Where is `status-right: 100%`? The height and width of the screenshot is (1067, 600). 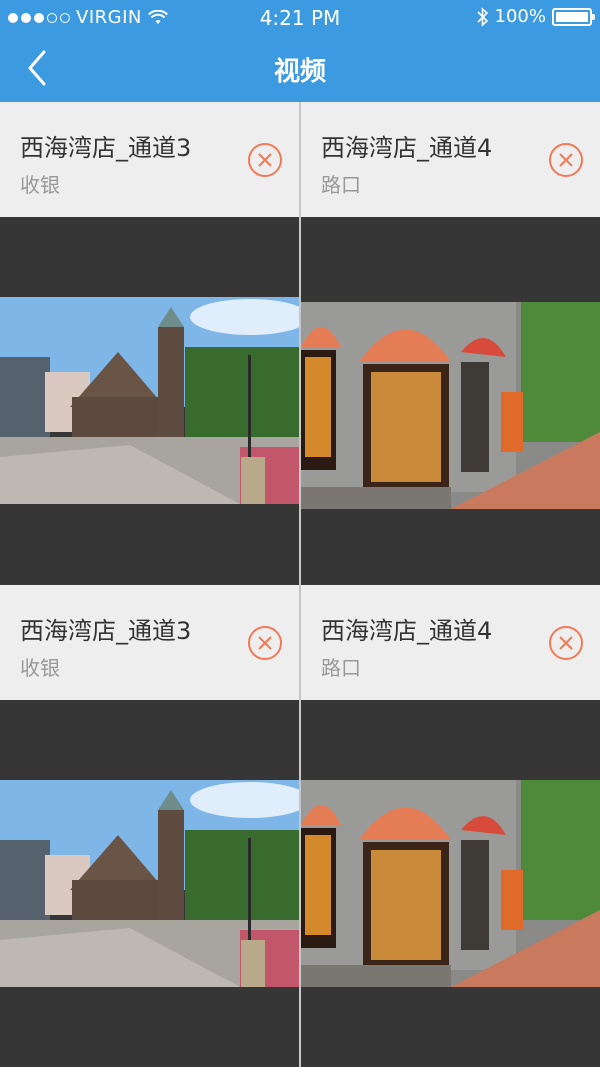
status-right: 100% is located at coordinates (535, 16).